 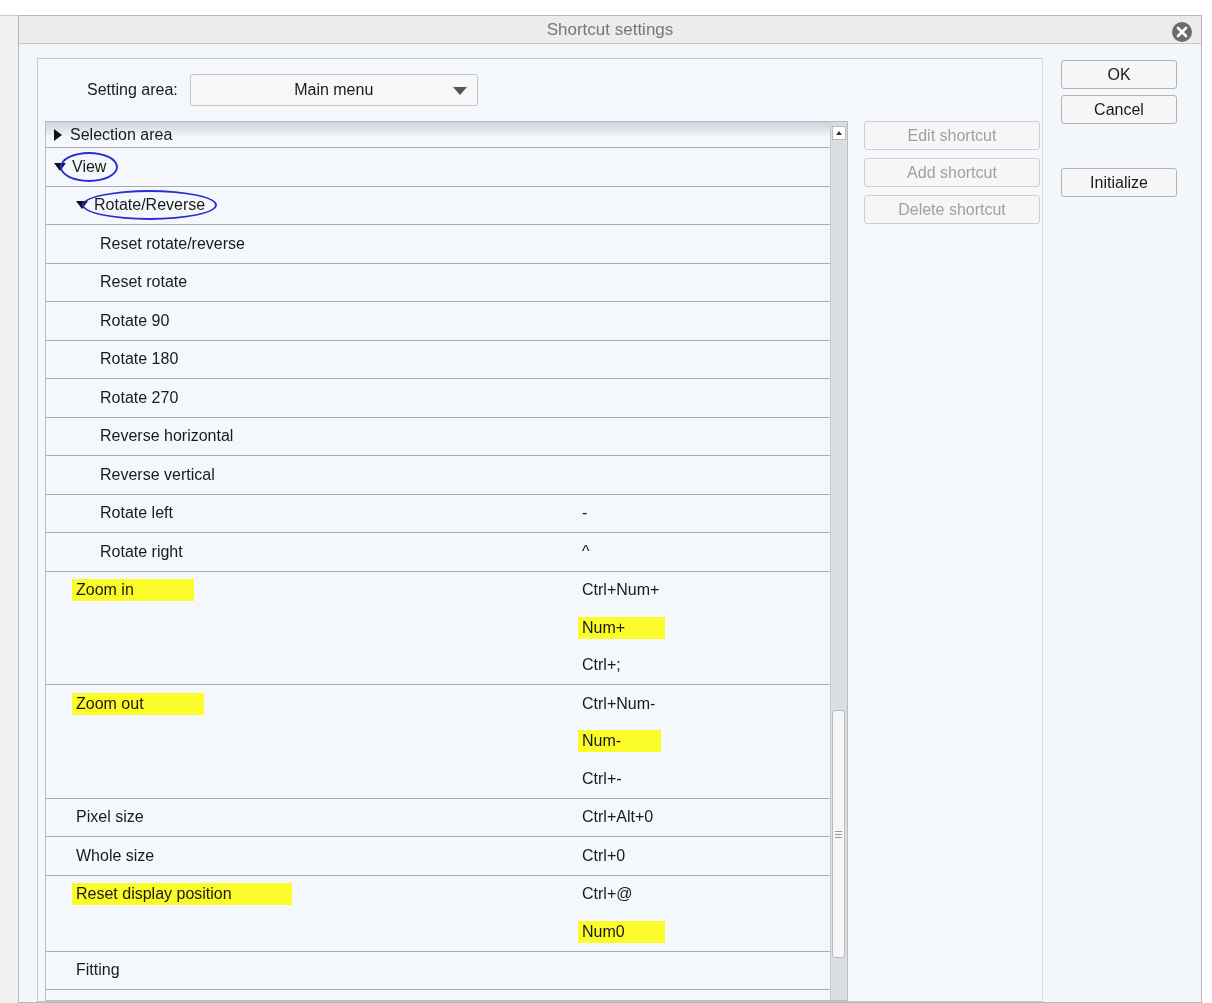 What do you see at coordinates (135, 320) in the screenshot?
I see `command-name: Rotate 90` at bounding box center [135, 320].